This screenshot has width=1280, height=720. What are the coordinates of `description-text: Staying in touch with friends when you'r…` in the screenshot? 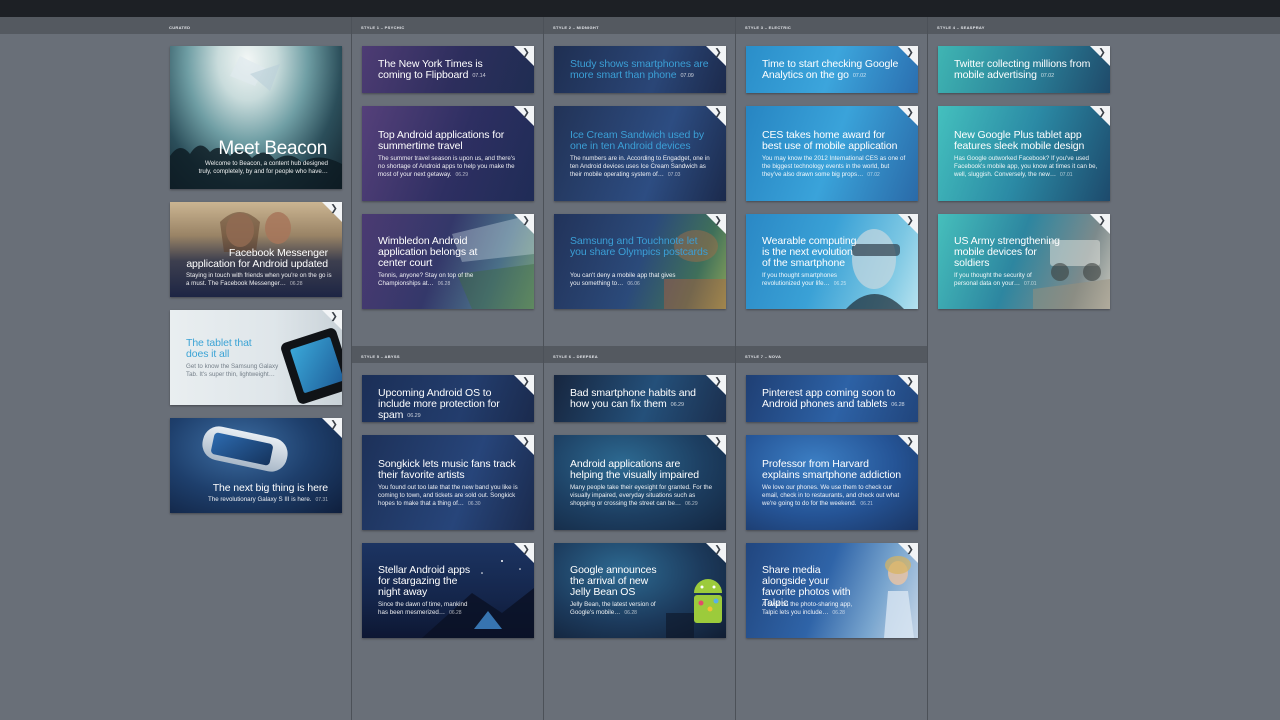 It's located at (259, 279).